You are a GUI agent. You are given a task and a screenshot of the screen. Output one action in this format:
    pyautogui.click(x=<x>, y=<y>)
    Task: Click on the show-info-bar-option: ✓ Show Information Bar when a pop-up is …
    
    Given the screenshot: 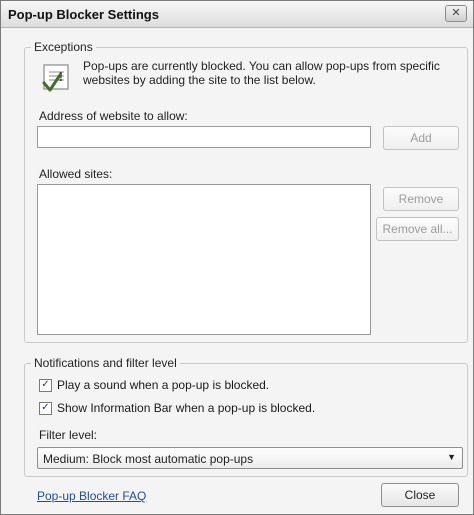 What is the action you would take?
    pyautogui.click(x=177, y=408)
    